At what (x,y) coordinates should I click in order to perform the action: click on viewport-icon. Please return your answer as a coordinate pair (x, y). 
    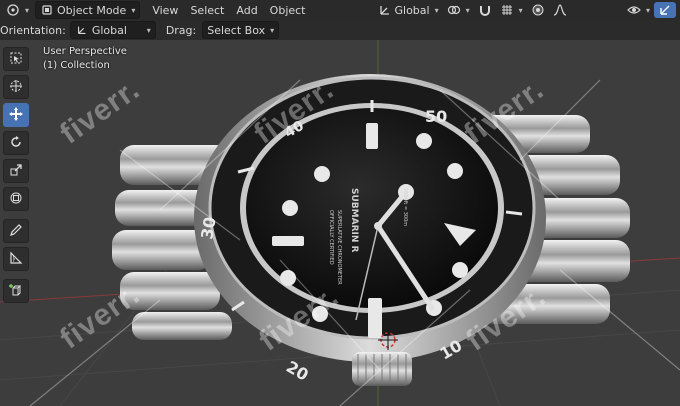
    Looking at the image, I should click on (13, 10).